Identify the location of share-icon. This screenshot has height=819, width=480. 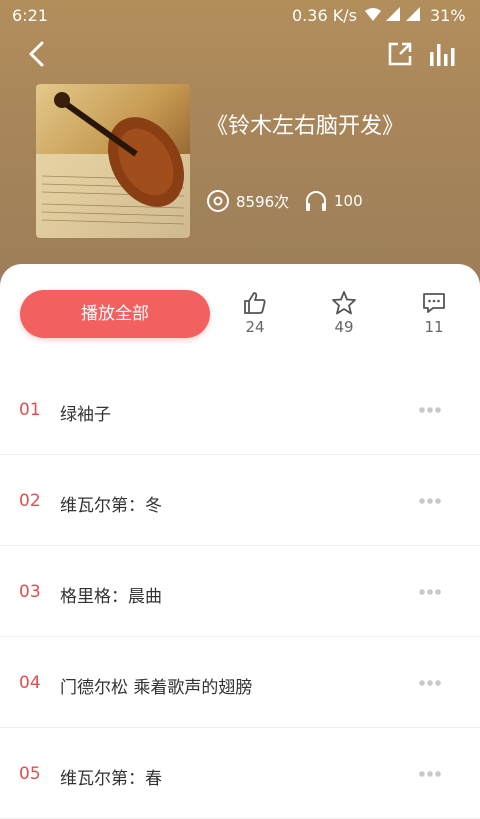
(400, 54).